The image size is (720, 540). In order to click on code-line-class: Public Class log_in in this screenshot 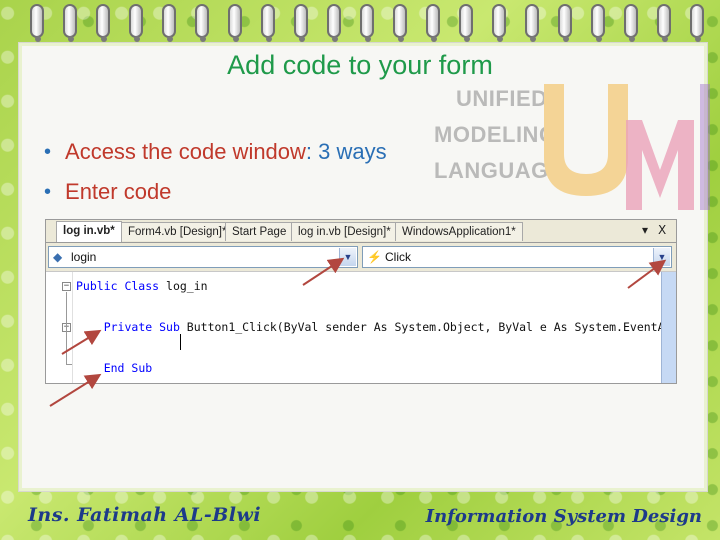, I will do `click(142, 286)`.